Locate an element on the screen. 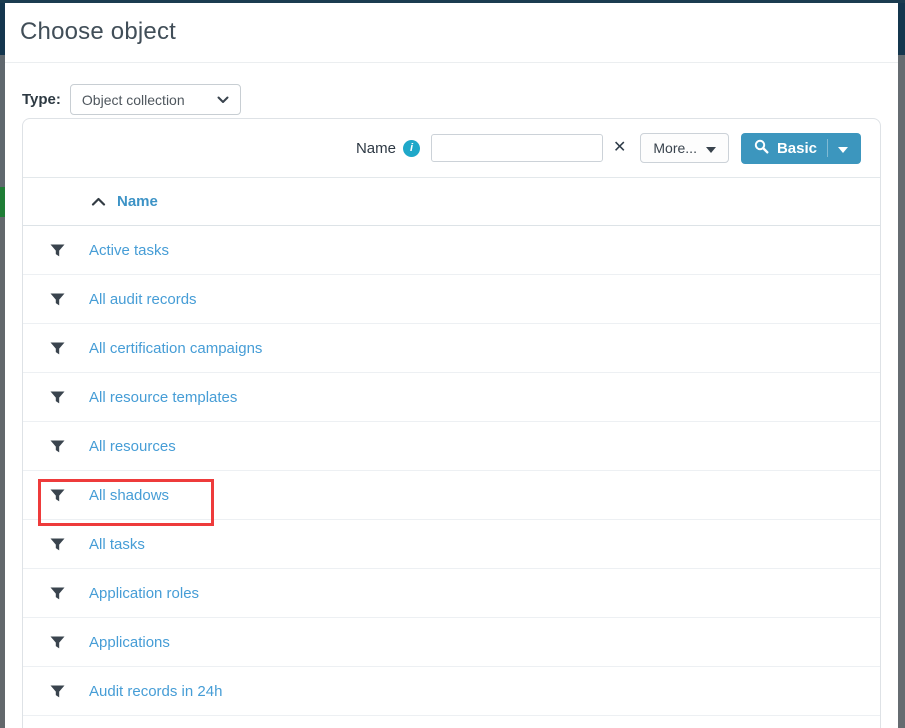 The width and height of the screenshot is (905, 728). title-divider is located at coordinates (451, 62).